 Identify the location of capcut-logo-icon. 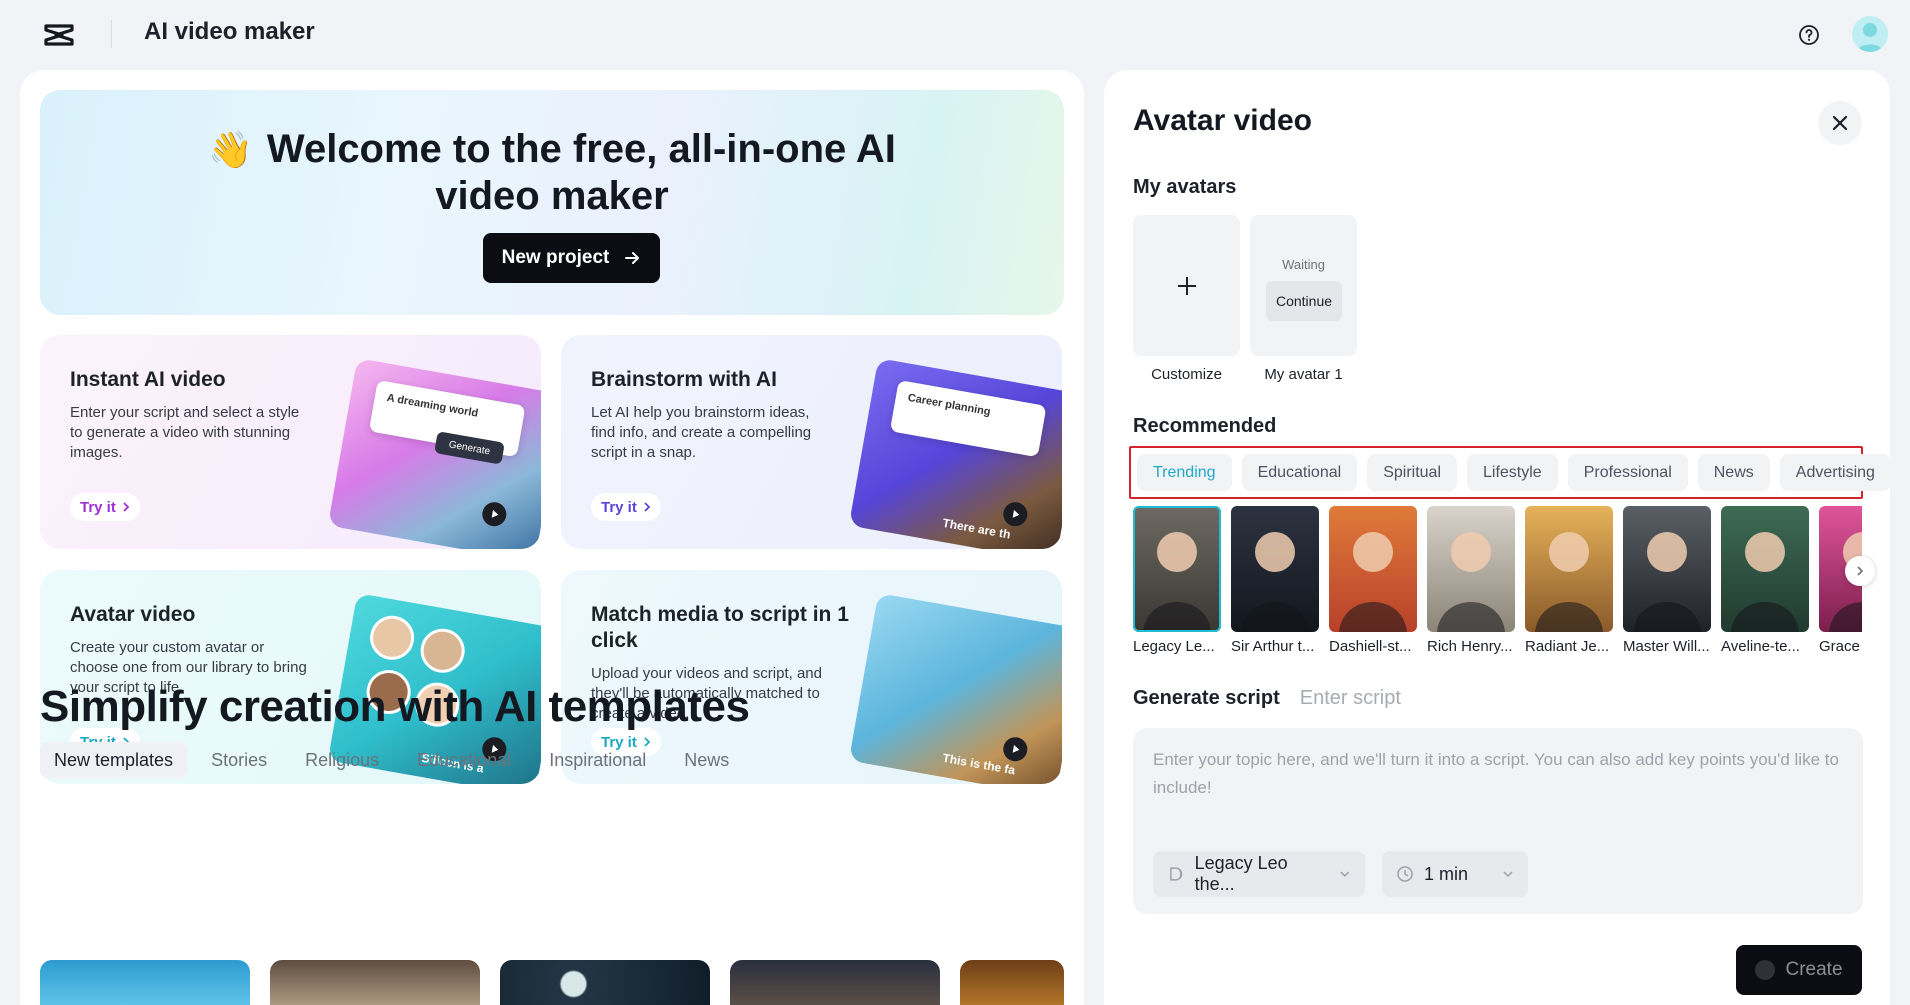
(59, 35).